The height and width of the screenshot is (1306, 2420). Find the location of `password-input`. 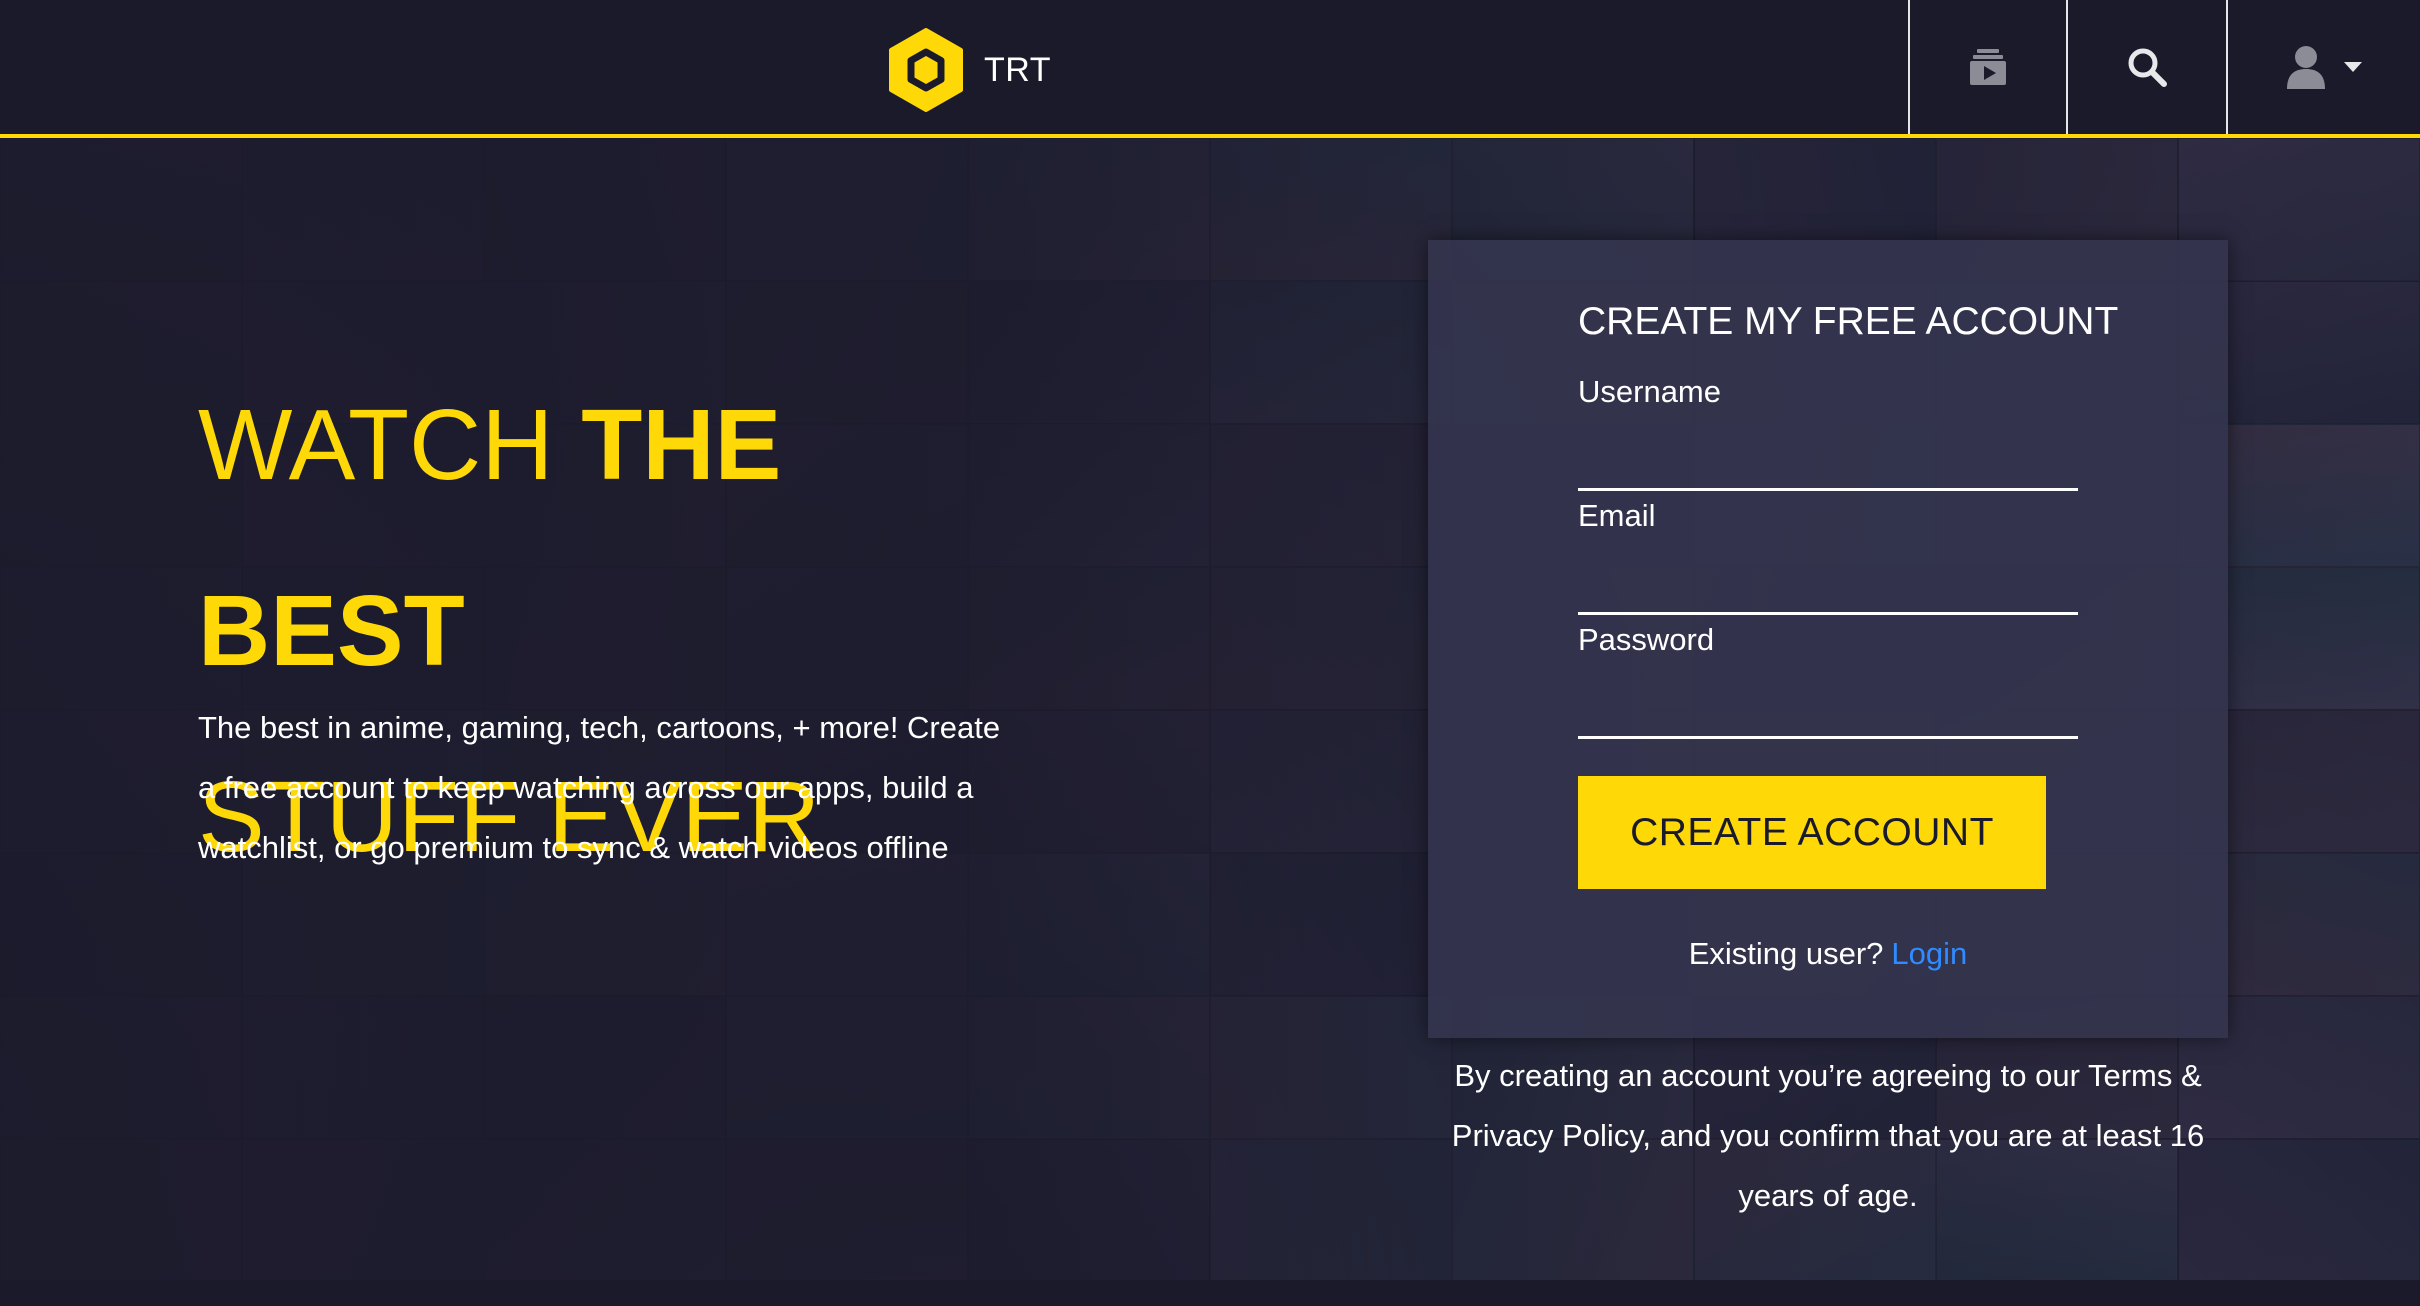

password-input is located at coordinates (1828, 708).